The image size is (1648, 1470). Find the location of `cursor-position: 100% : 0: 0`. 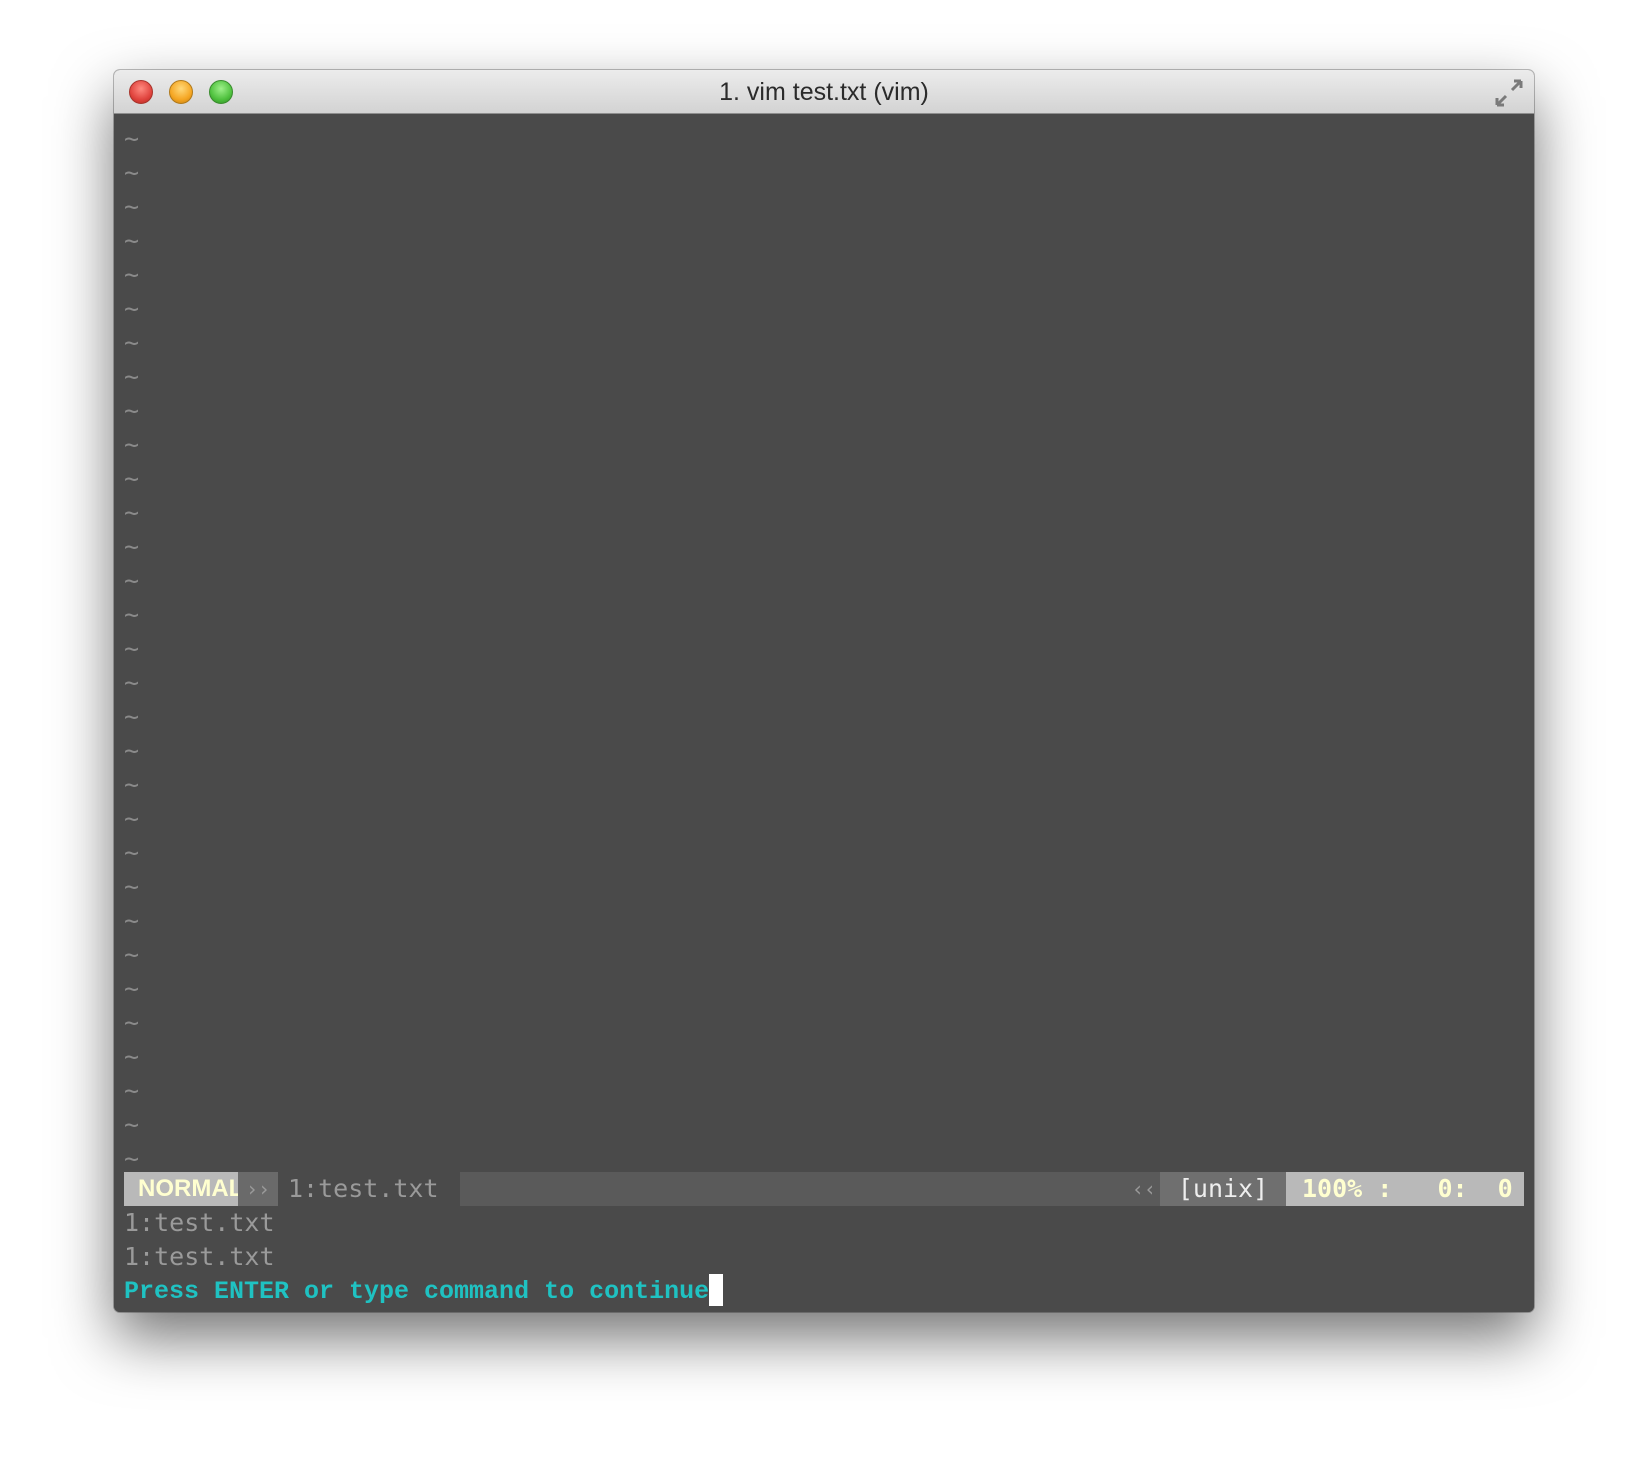

cursor-position: 100% : 0: 0 is located at coordinates (1405, 1189).